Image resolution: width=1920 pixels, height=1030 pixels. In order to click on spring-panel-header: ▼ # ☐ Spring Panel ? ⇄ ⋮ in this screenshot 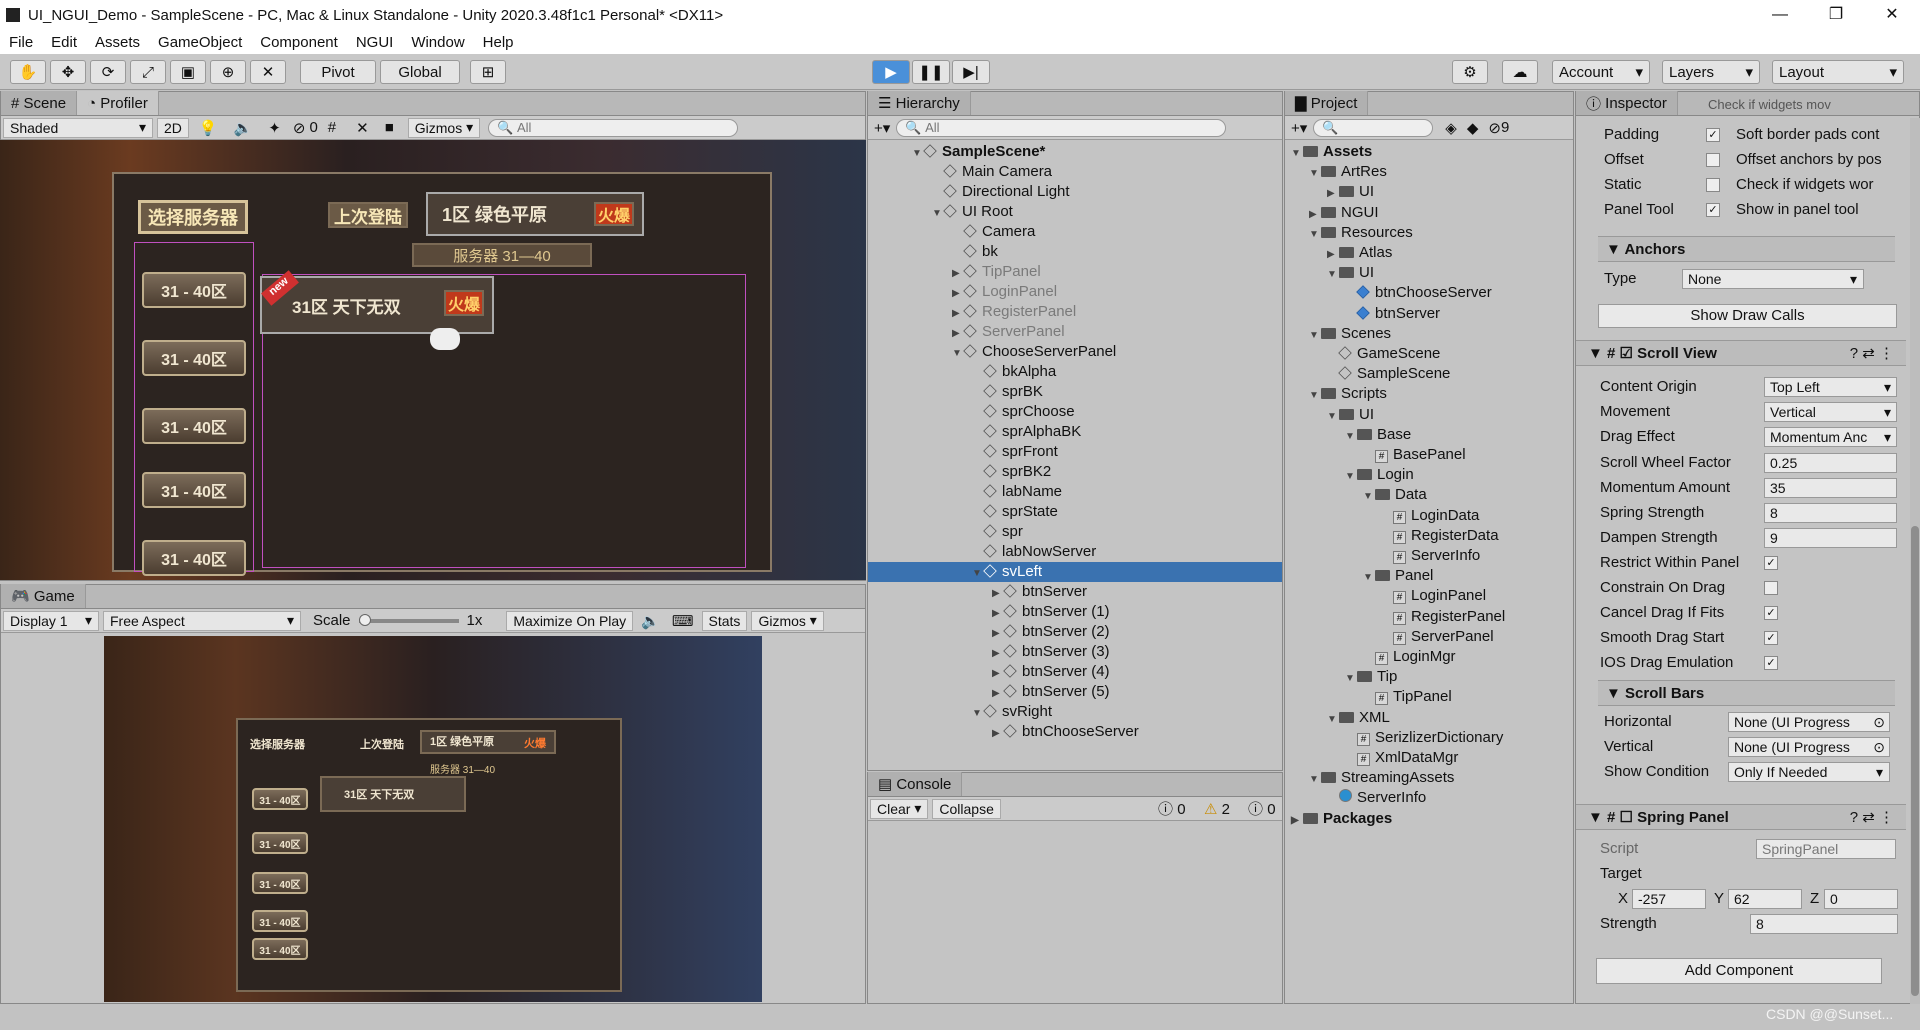, I will do `click(1741, 817)`.